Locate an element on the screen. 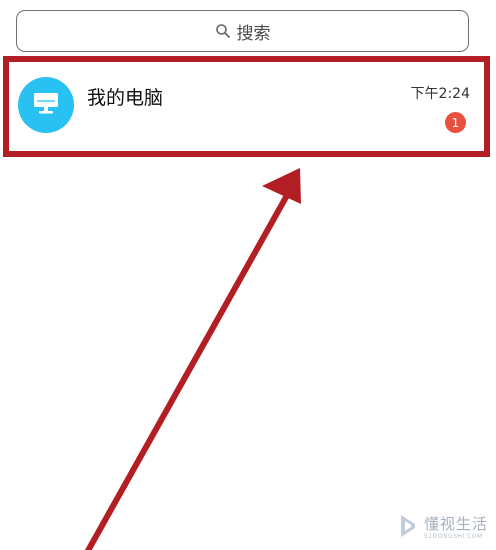 This screenshot has width=496, height=550. watermark-subtitle: 51DONGSHI.COM is located at coordinates (453, 536).